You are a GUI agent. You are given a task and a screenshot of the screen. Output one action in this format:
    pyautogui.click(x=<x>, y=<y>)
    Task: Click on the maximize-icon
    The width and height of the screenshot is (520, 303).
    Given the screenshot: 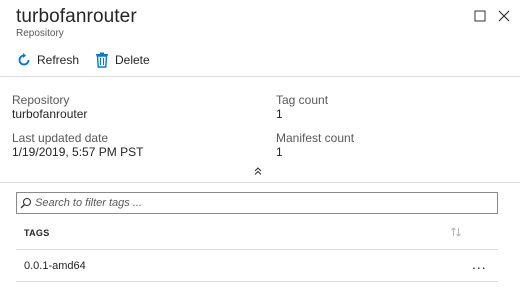 What is the action you would take?
    pyautogui.click(x=480, y=16)
    